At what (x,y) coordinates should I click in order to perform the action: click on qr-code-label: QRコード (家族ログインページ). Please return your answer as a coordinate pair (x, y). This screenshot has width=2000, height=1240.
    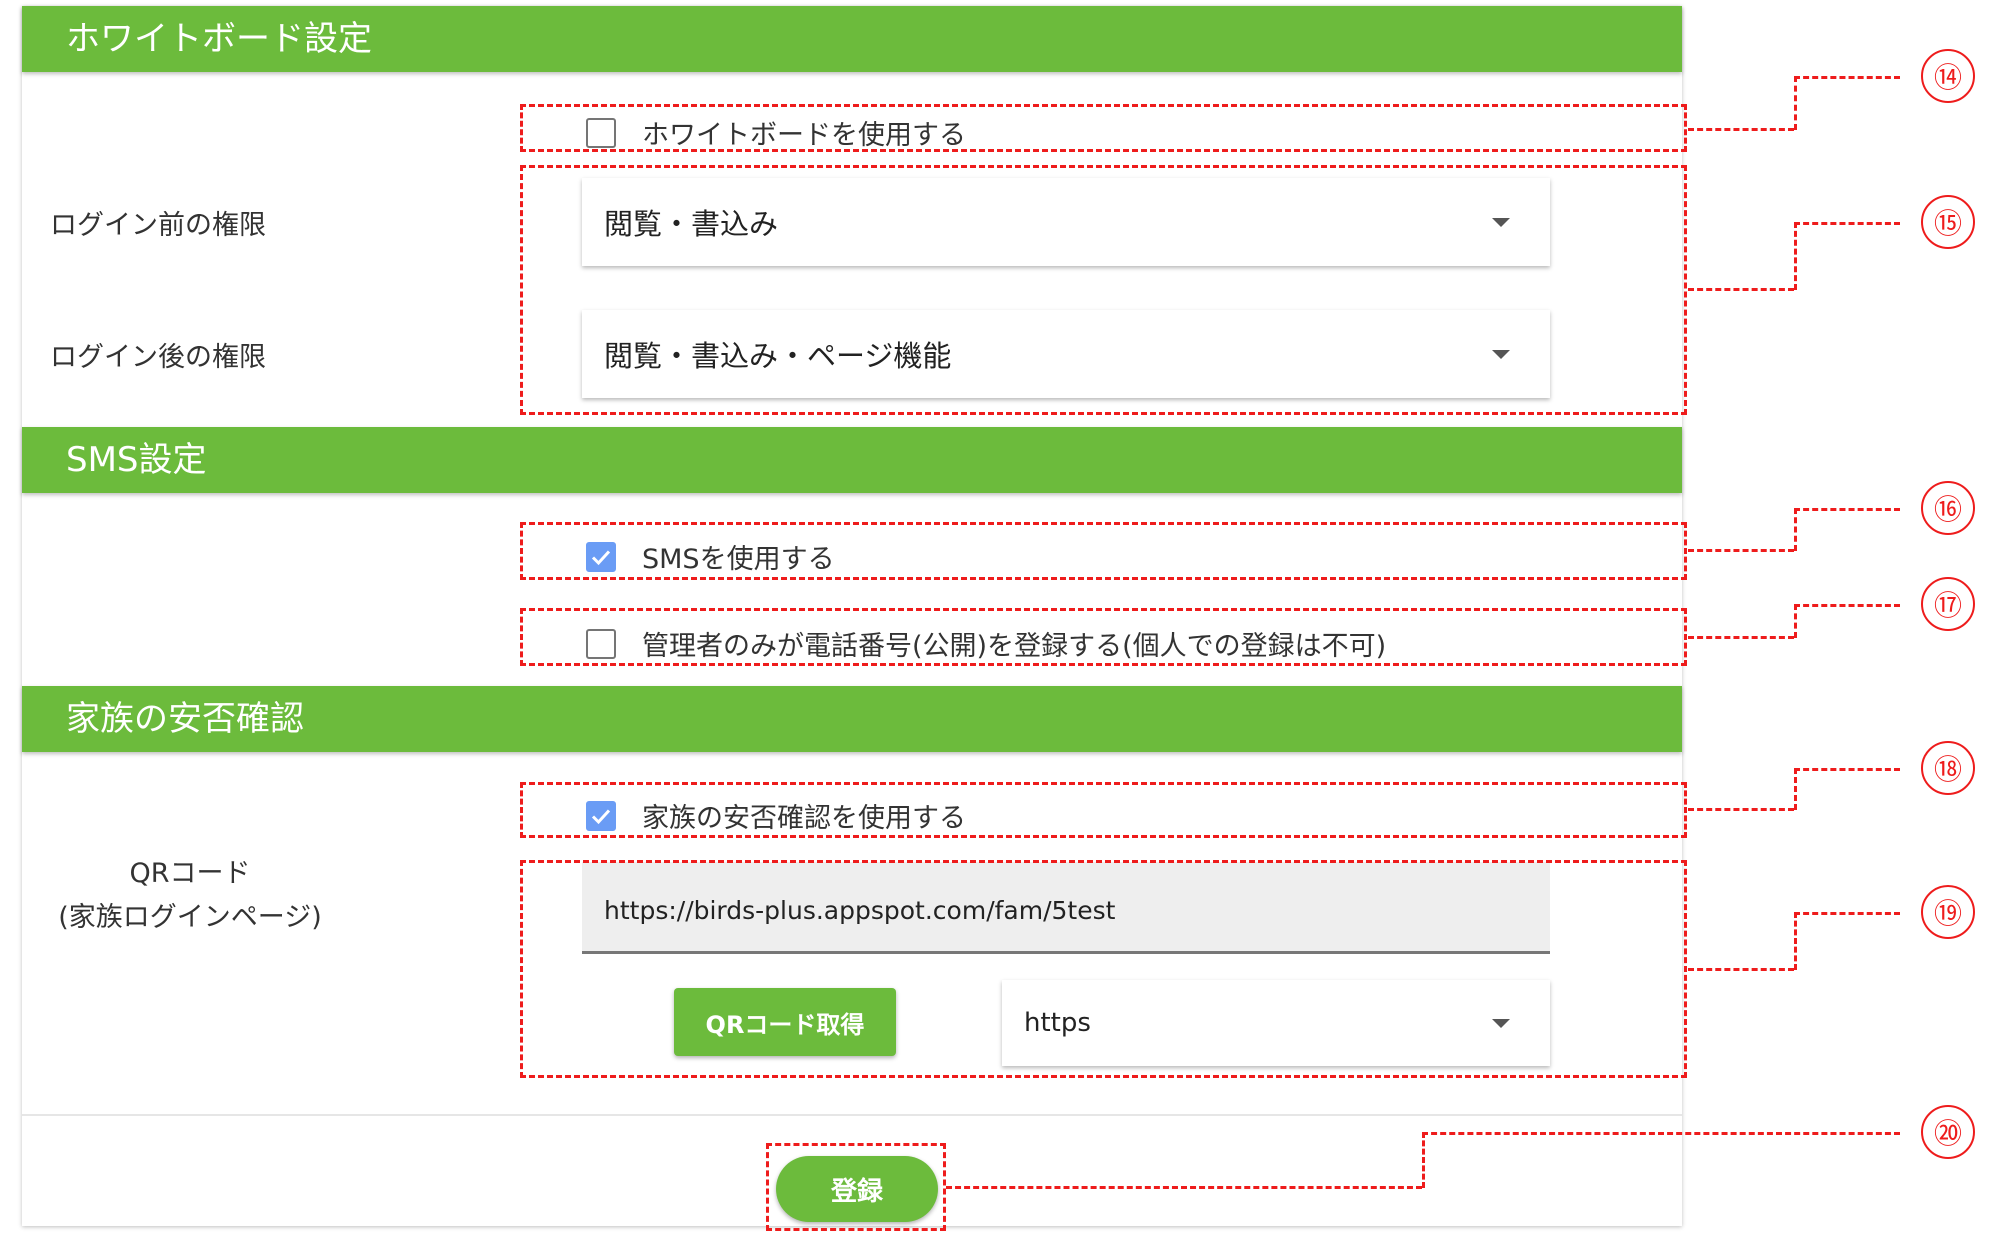
    Looking at the image, I should click on (190, 896).